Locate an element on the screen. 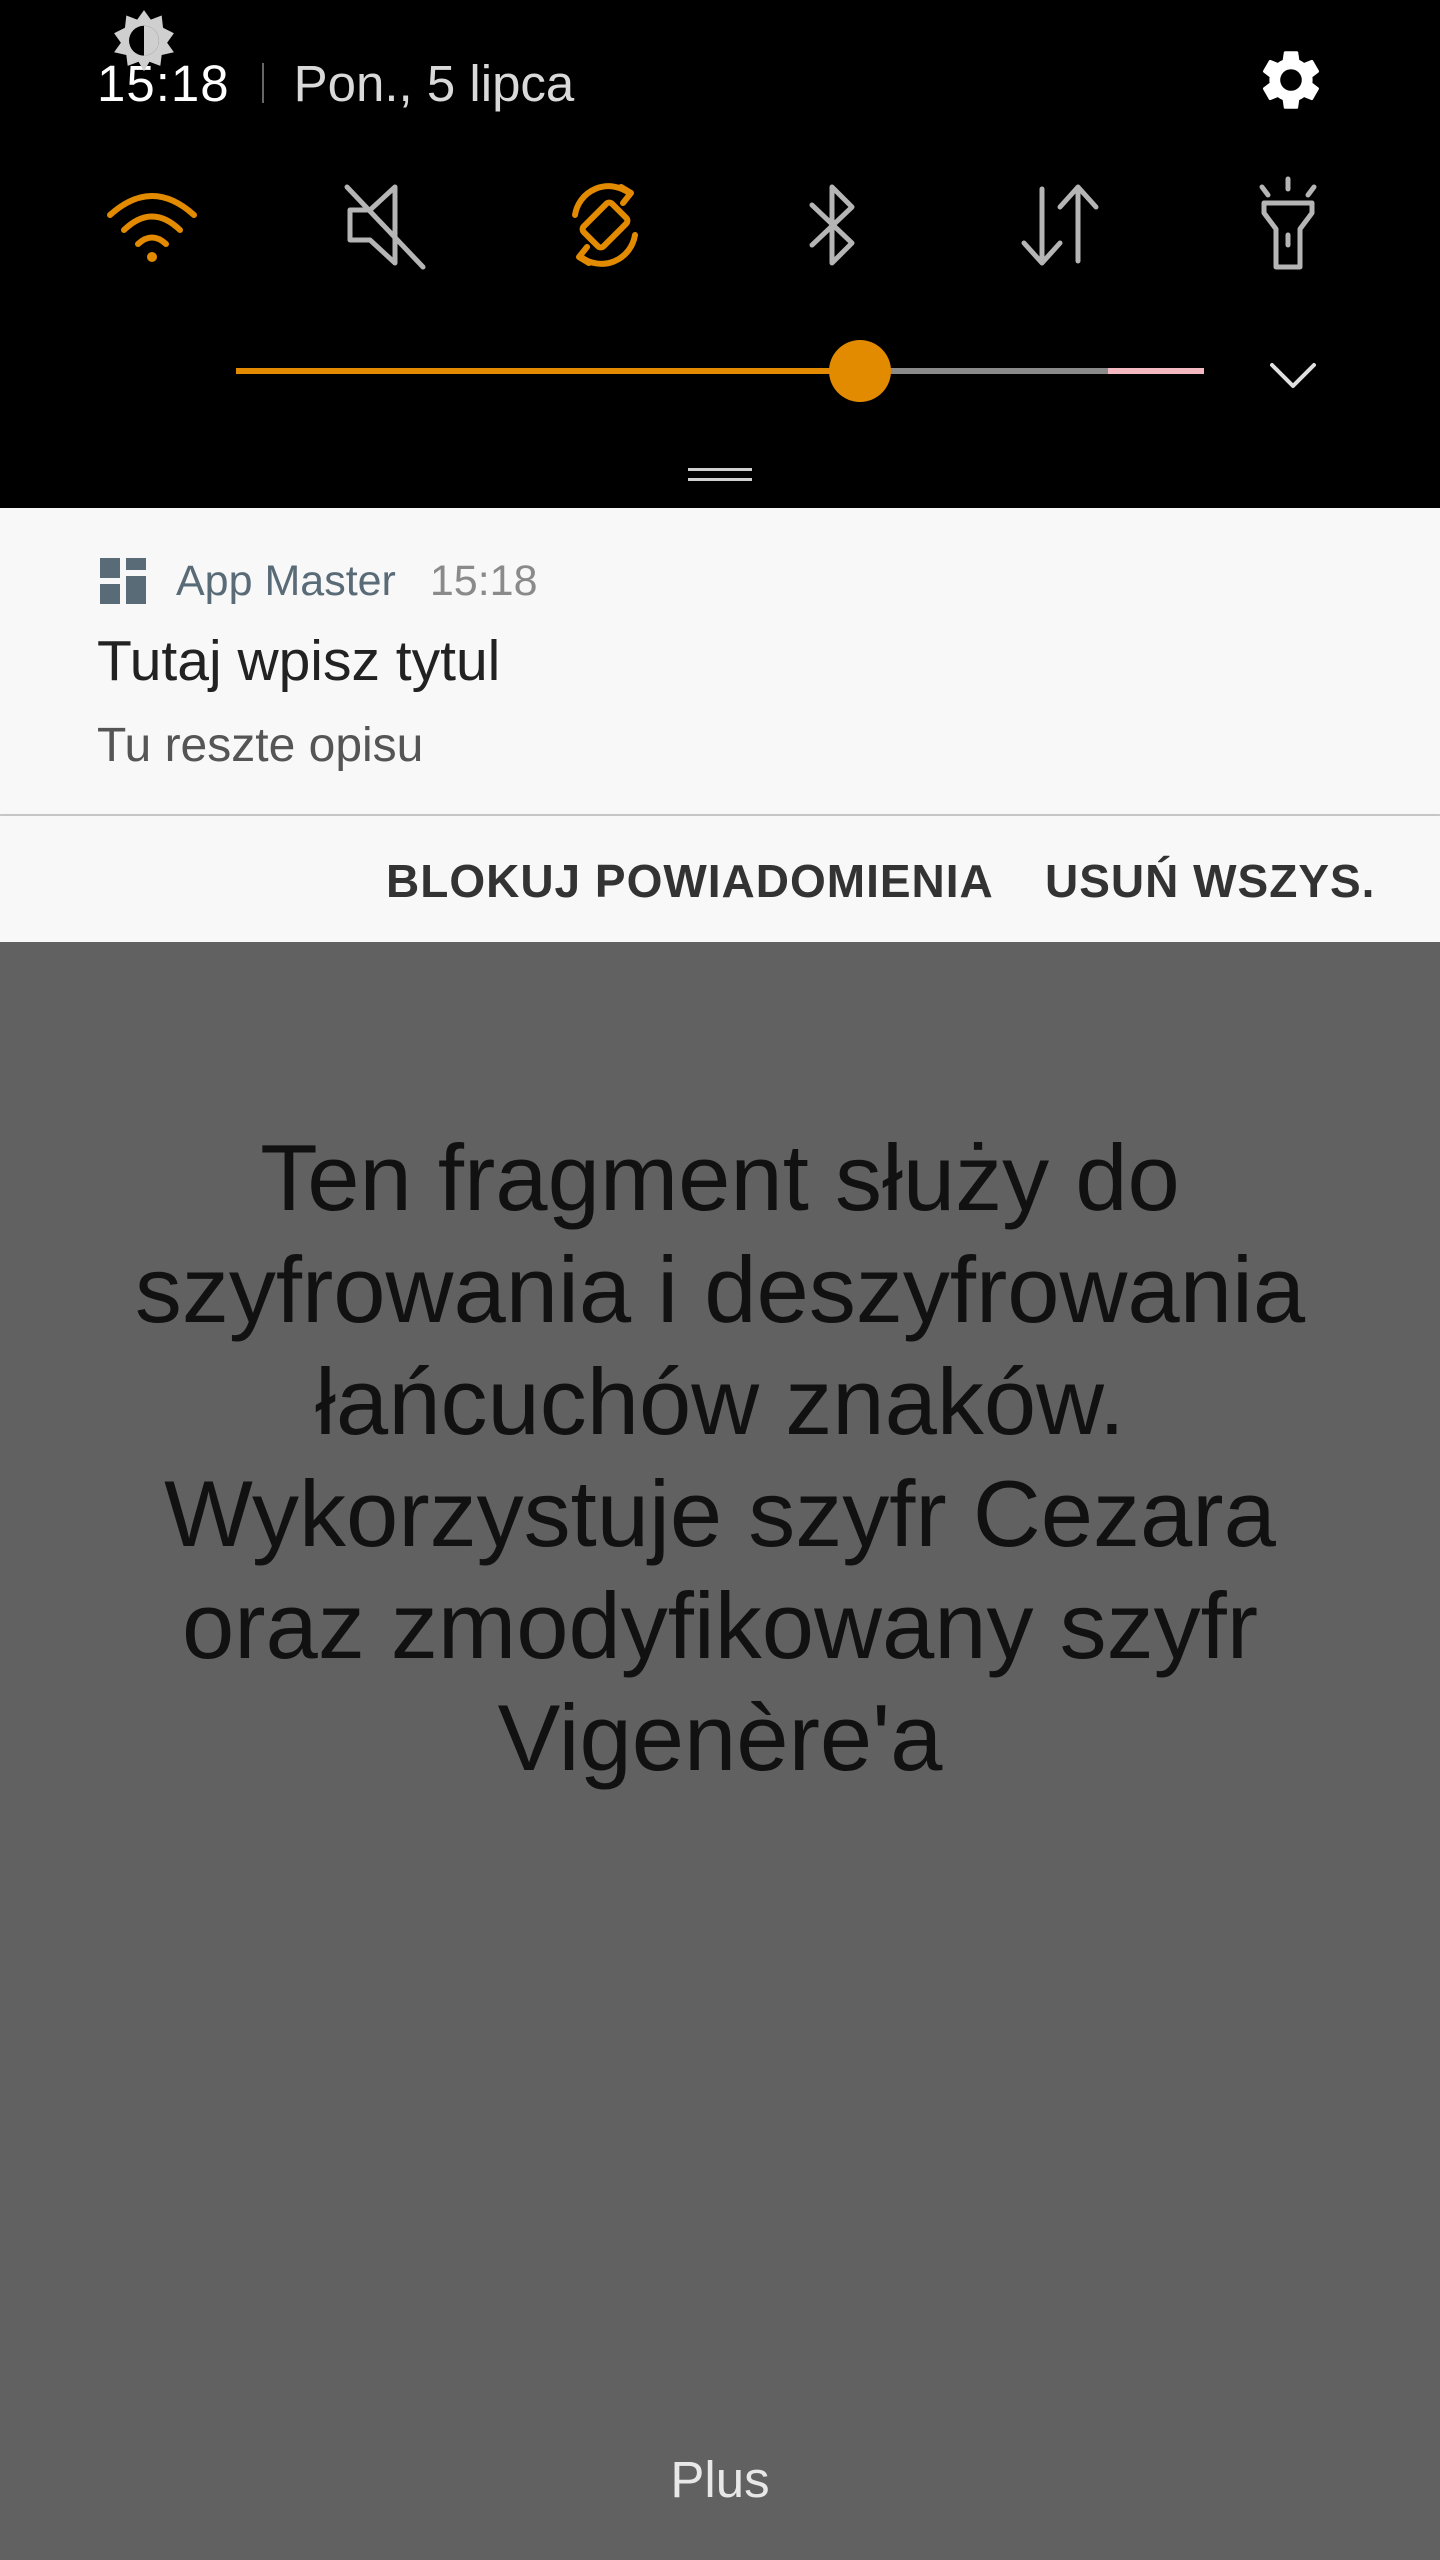  tile-flashlight is located at coordinates (1288, 225).